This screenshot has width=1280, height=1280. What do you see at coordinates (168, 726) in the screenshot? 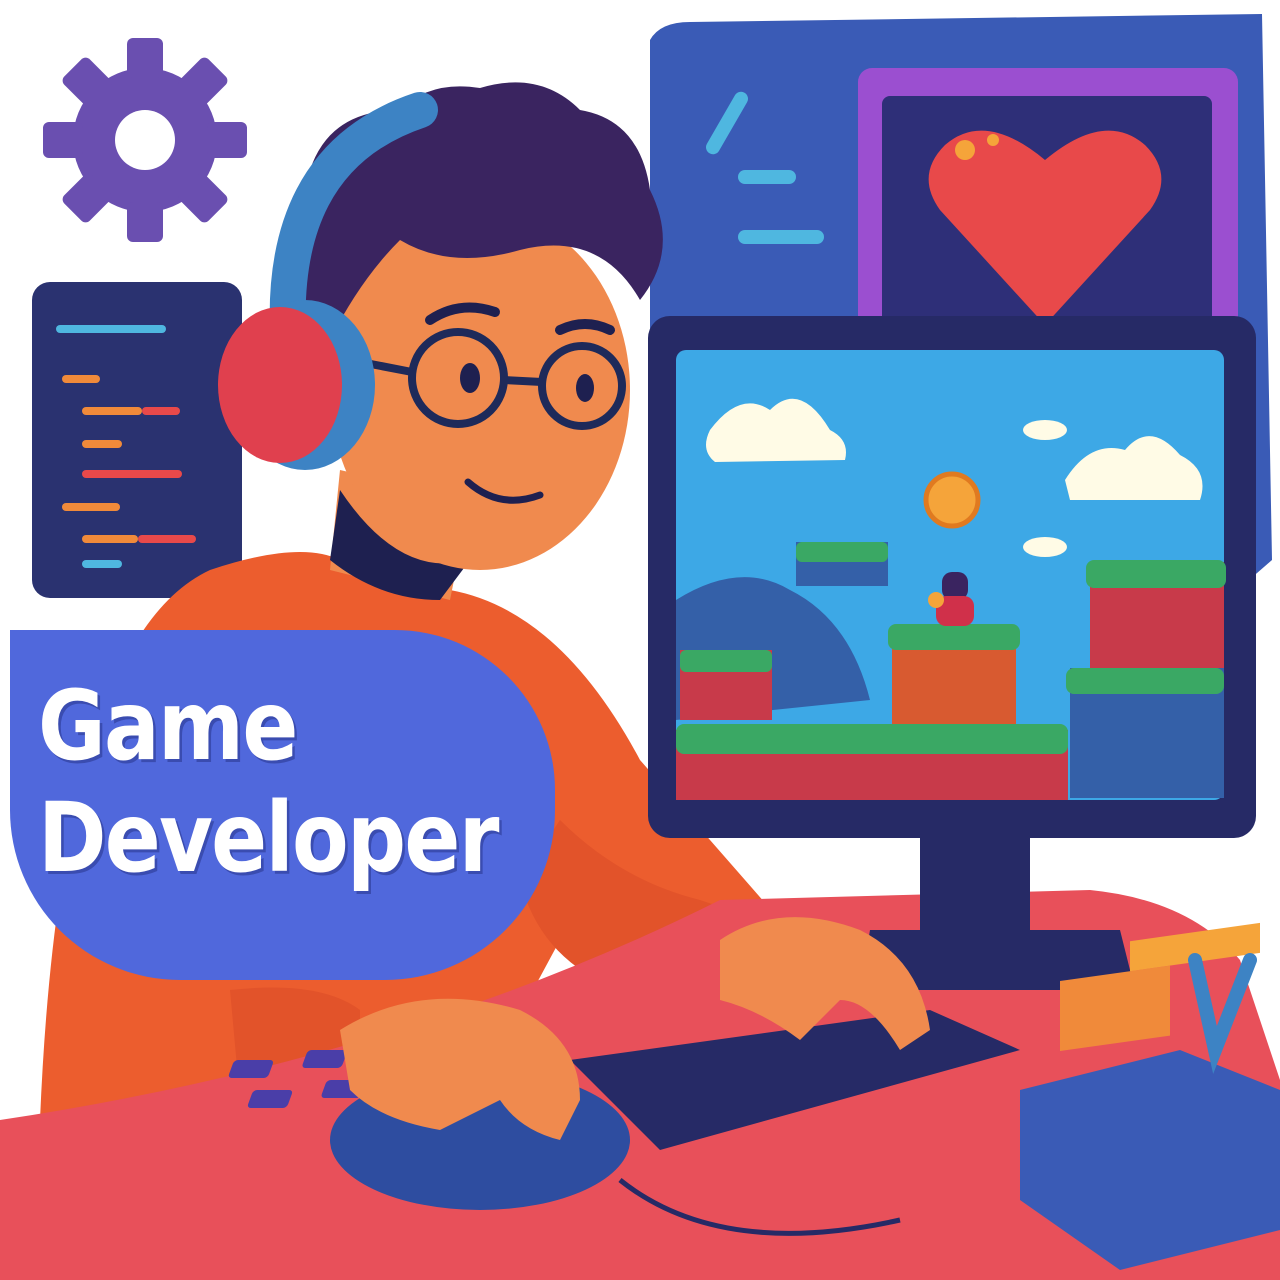
I see `title-line-1: Game` at bounding box center [168, 726].